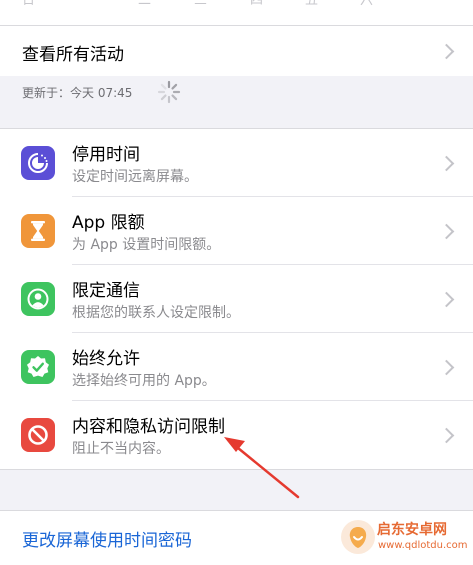 The width and height of the screenshot is (473, 565). Describe the element at coordinates (73, 55) in the screenshot. I see `view-all-activity-label: 查看所有活动` at that location.